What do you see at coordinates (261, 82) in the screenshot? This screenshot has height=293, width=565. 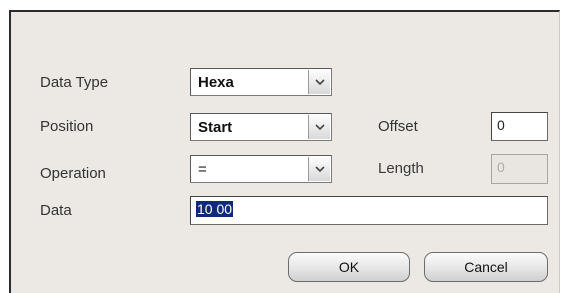 I see `data-type-dropdown: Hexa` at bounding box center [261, 82].